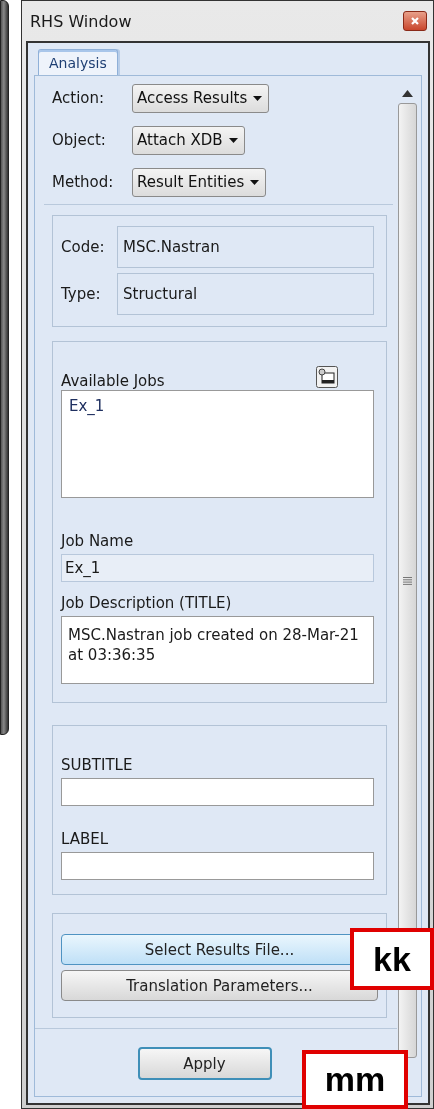 This screenshot has height=1109, width=434. Describe the element at coordinates (85, 838) in the screenshot. I see `field-label: LABEL` at that location.